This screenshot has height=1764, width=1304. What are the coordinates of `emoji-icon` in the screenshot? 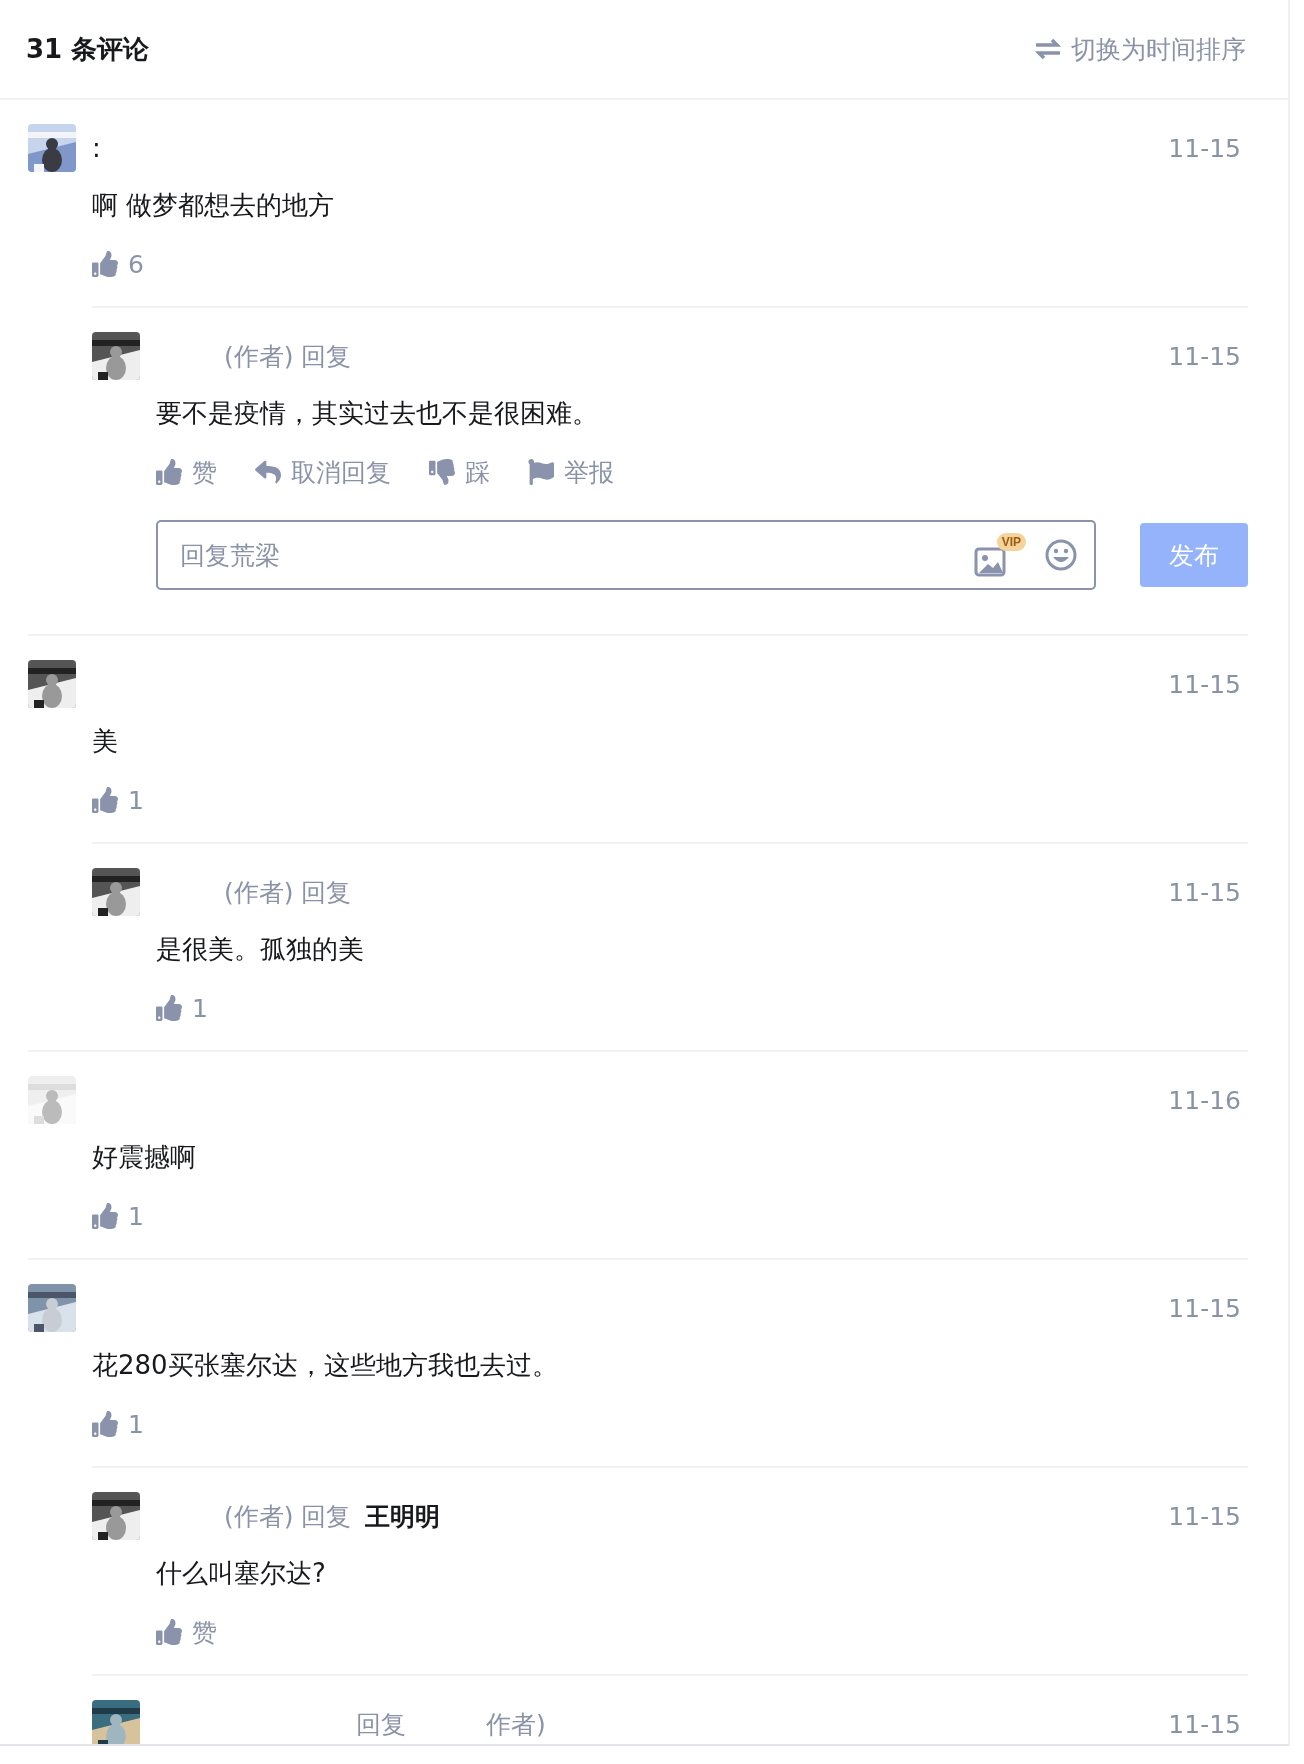 It's located at (1061, 555).